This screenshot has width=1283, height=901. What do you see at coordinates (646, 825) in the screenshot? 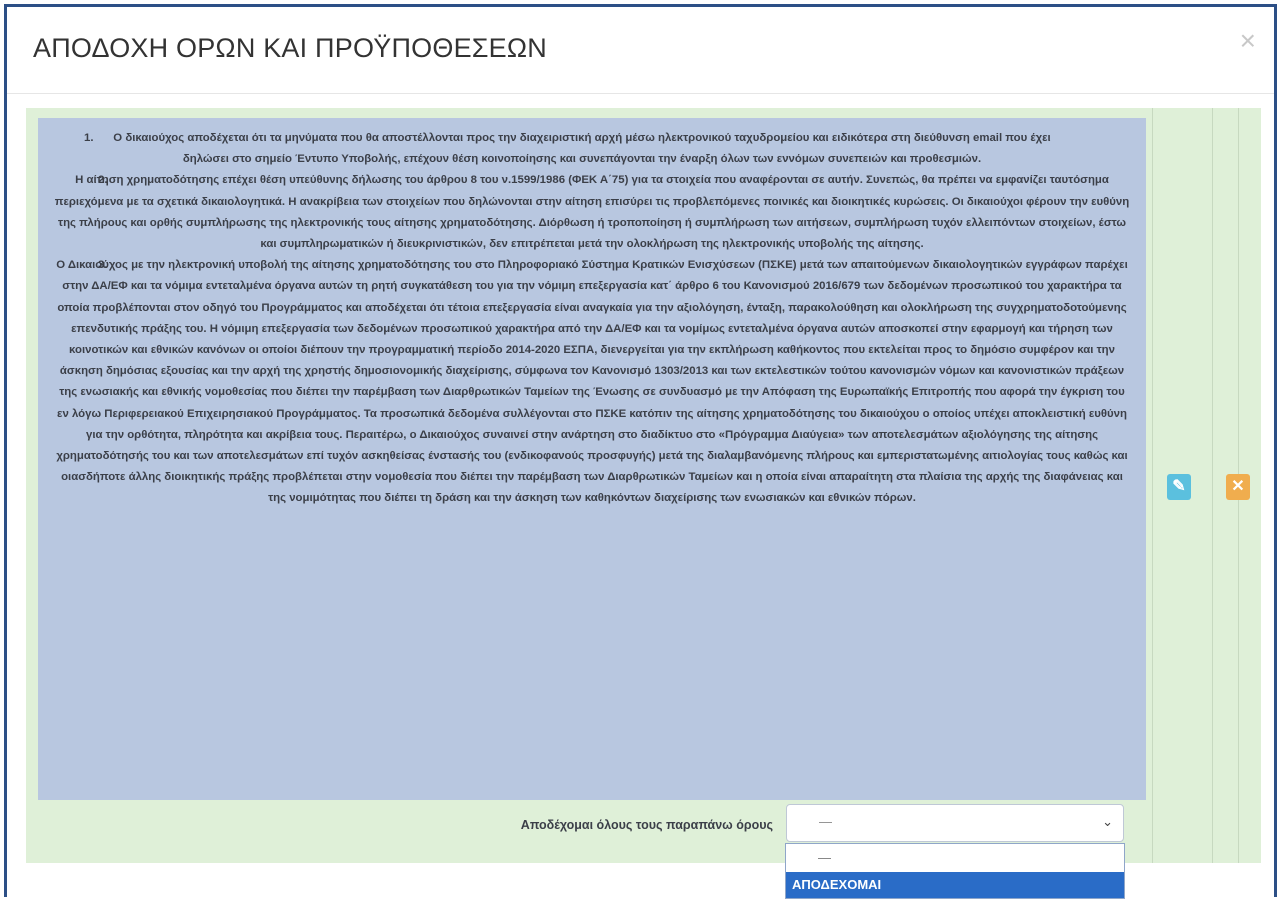
I see `accept-label: Αποδέχομαι όλους τους παραπάνω όρους` at bounding box center [646, 825].